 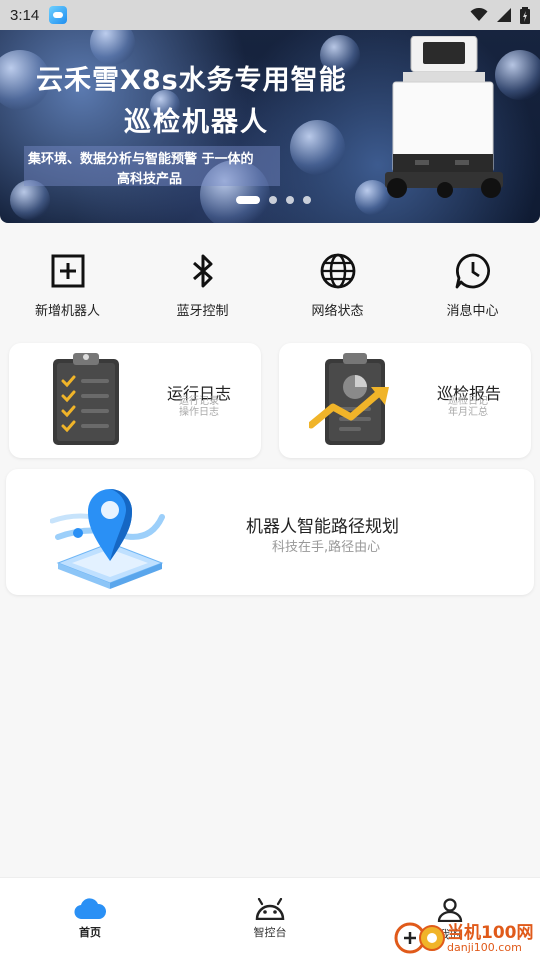 I want to click on tab-home: 首页, so click(x=90, y=919).